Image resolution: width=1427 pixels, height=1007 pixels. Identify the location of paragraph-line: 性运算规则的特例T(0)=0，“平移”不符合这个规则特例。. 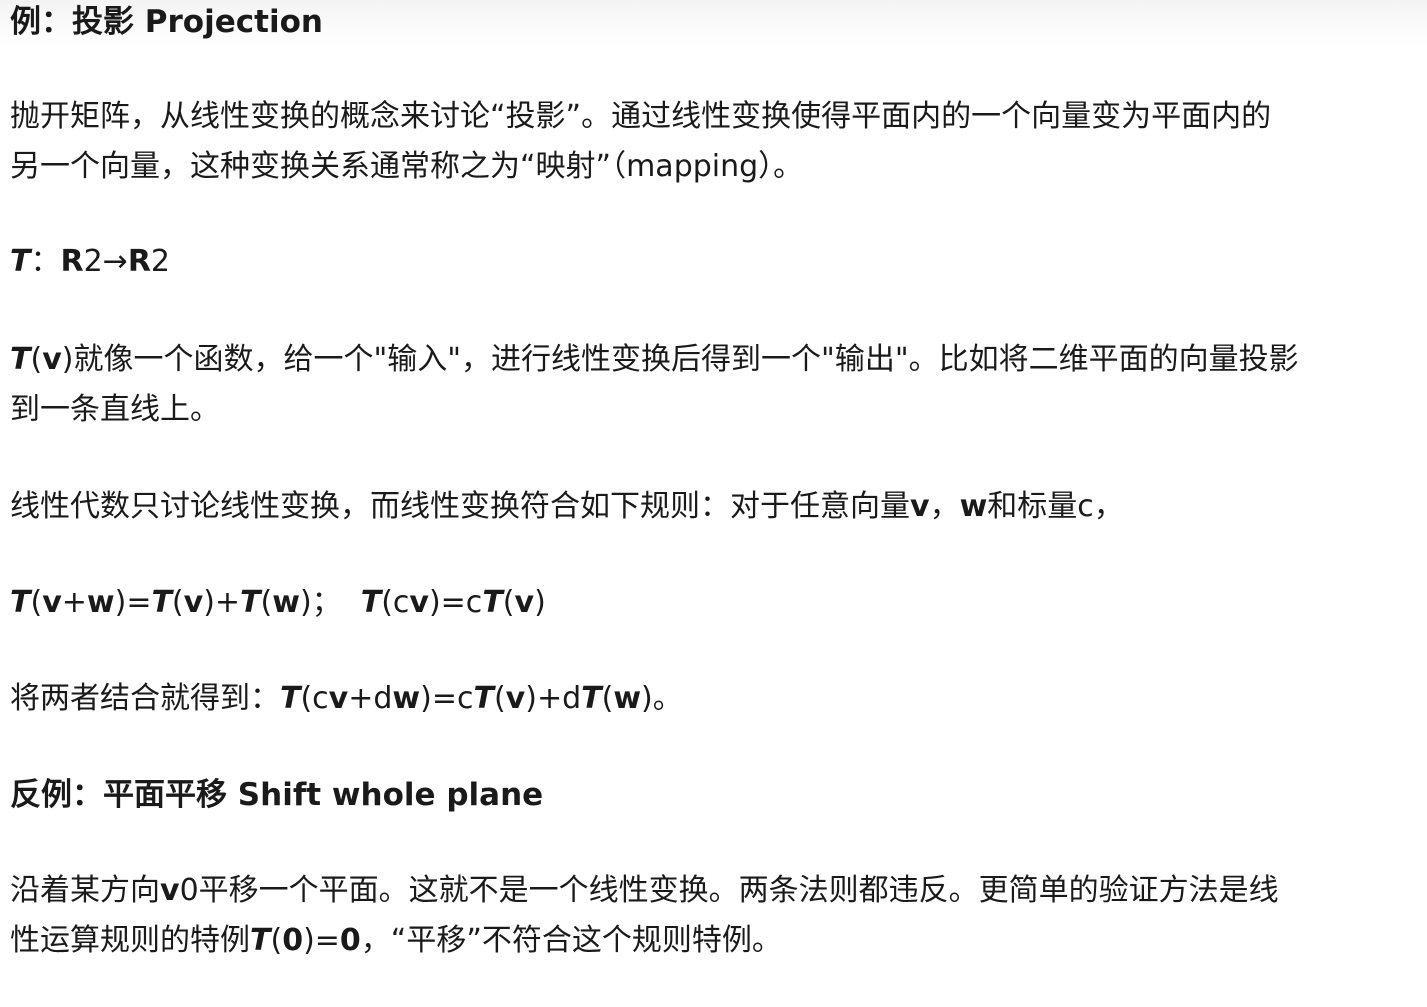
(710, 941).